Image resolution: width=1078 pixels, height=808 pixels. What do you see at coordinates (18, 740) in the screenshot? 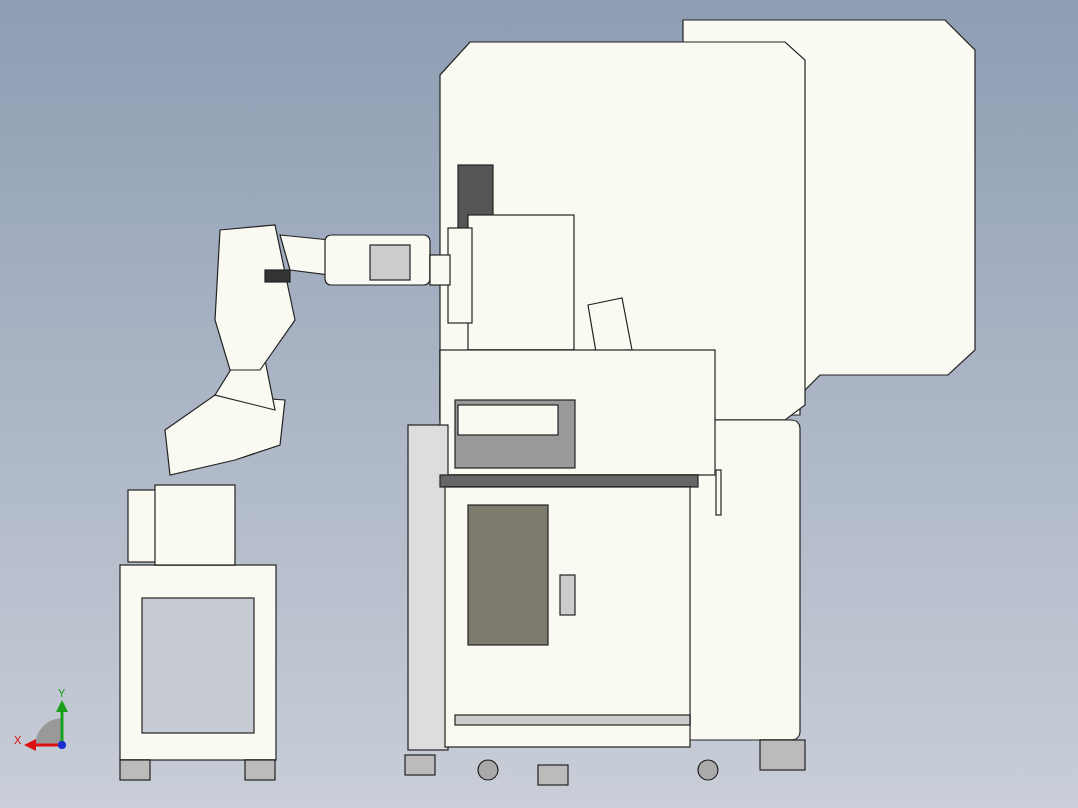
I see `x-axis-label: X` at bounding box center [18, 740].